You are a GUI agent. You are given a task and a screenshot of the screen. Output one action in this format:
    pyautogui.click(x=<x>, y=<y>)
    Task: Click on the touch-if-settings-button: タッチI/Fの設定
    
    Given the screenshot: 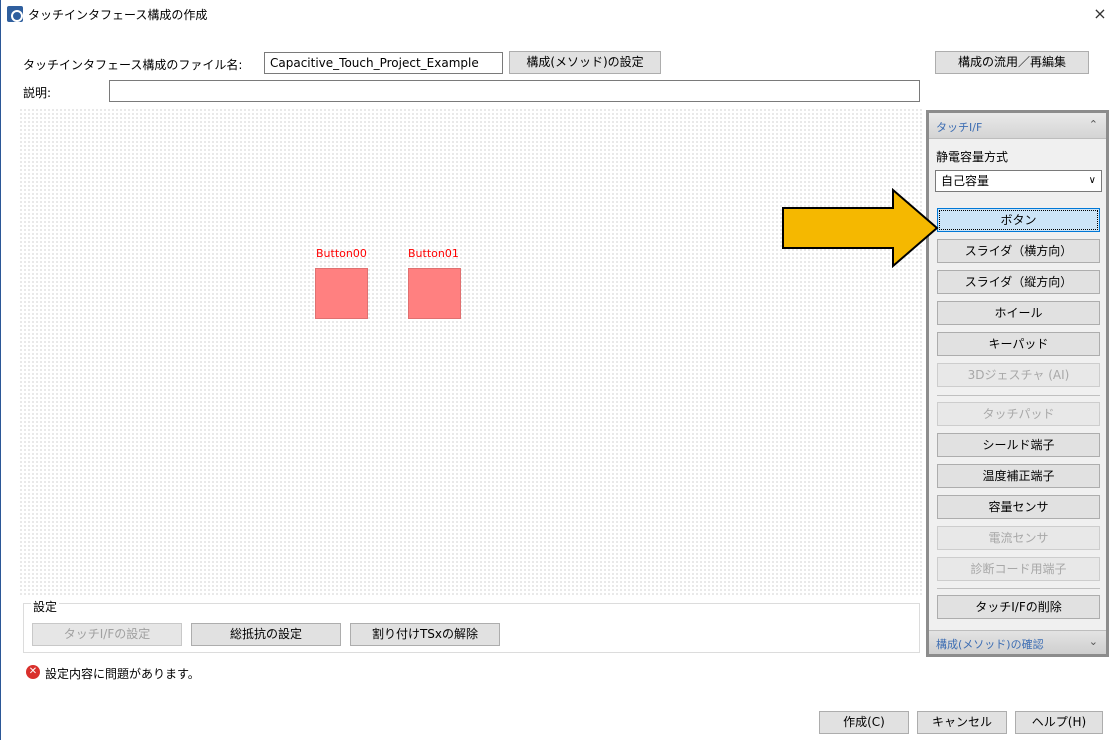 What is the action you would take?
    pyautogui.click(x=107, y=634)
    